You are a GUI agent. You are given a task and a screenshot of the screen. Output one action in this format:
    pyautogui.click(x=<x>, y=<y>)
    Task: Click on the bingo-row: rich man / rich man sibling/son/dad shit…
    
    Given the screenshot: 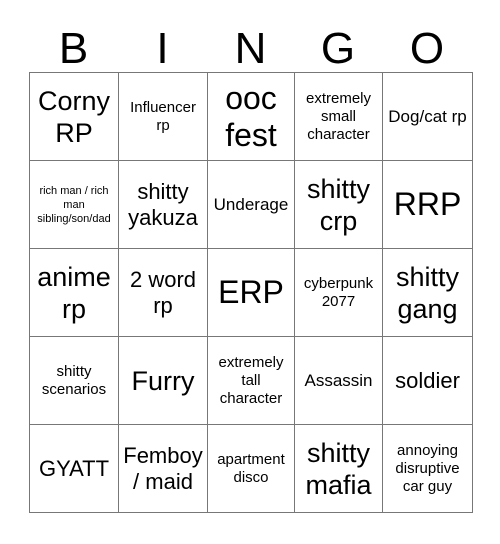 What is the action you would take?
    pyautogui.click(x=251, y=204)
    